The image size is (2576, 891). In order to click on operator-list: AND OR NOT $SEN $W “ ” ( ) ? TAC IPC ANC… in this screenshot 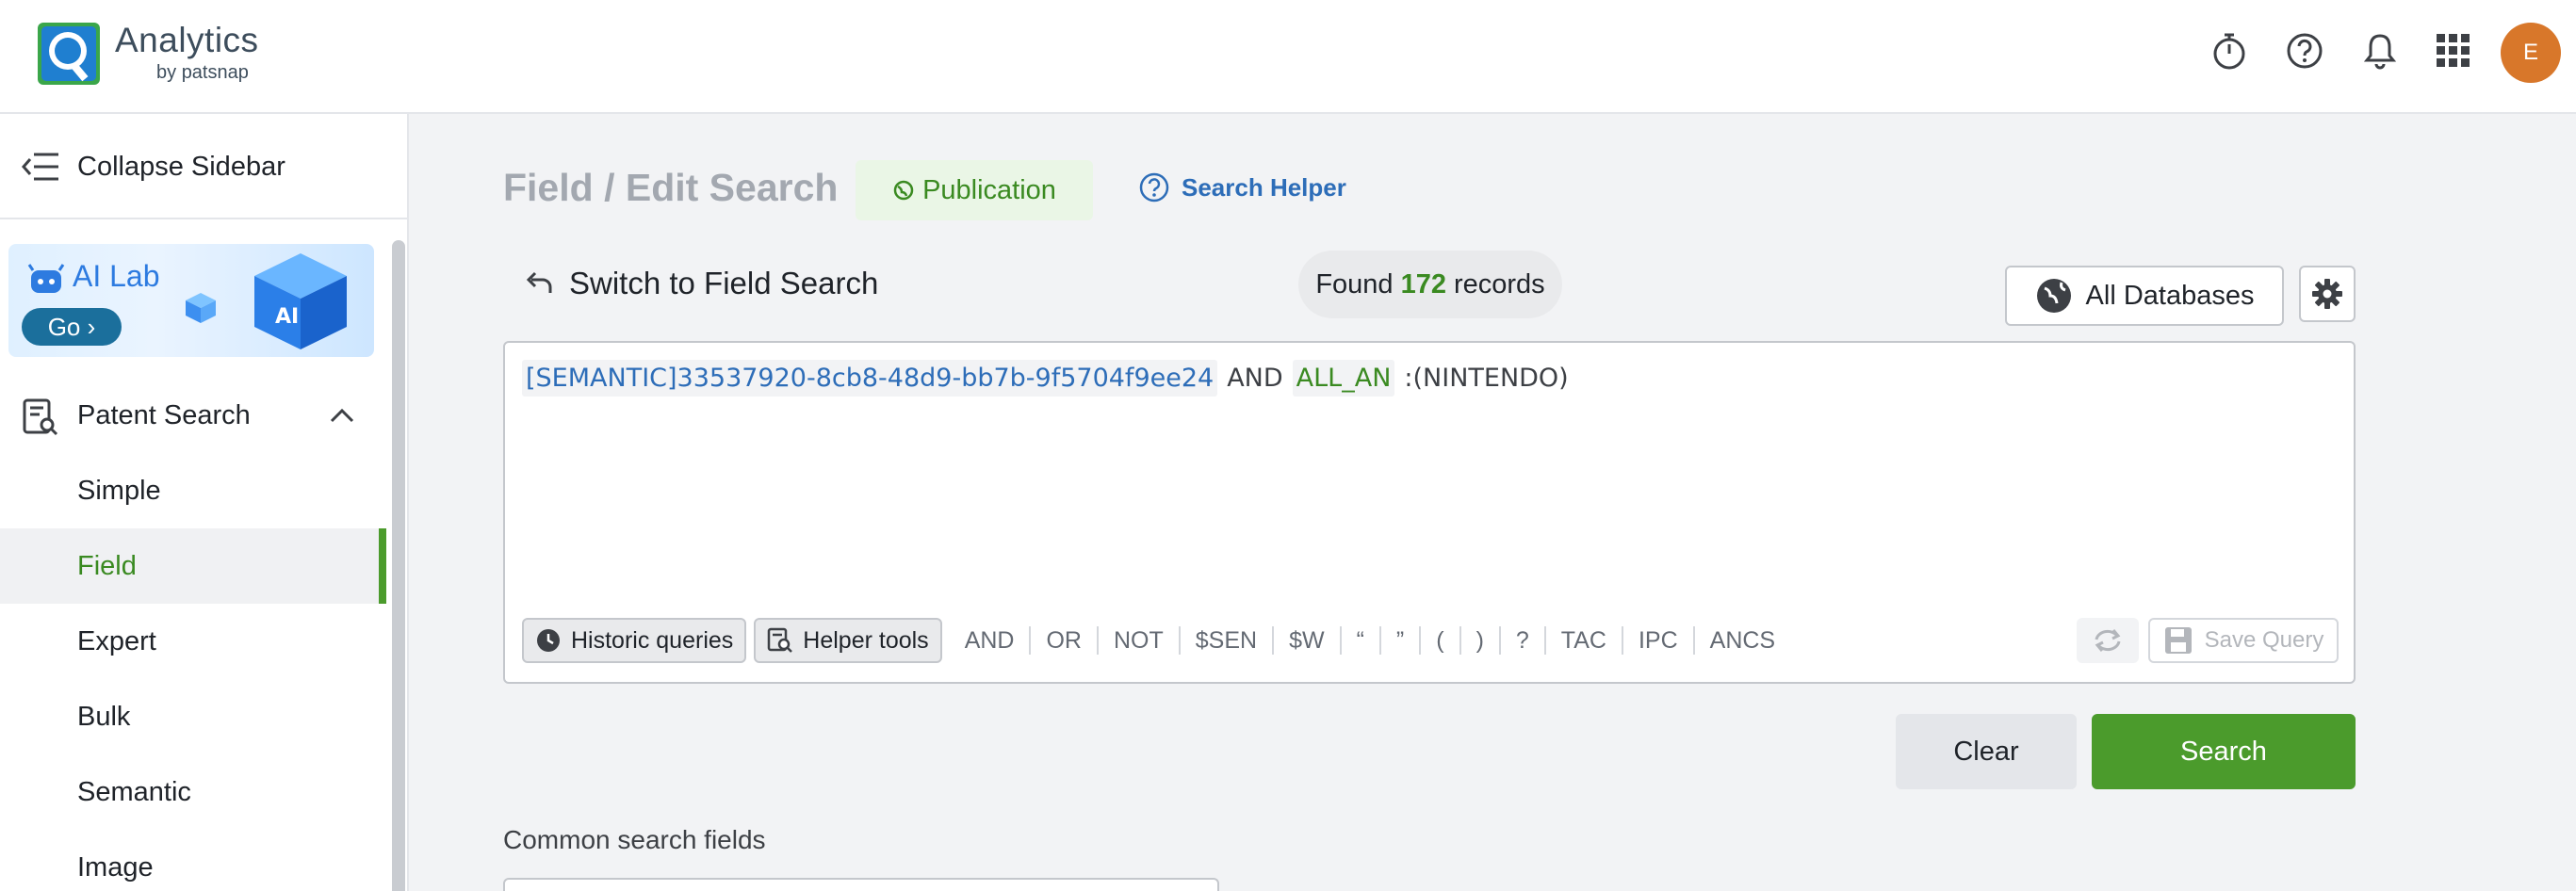, I will do `click(1370, 640)`.